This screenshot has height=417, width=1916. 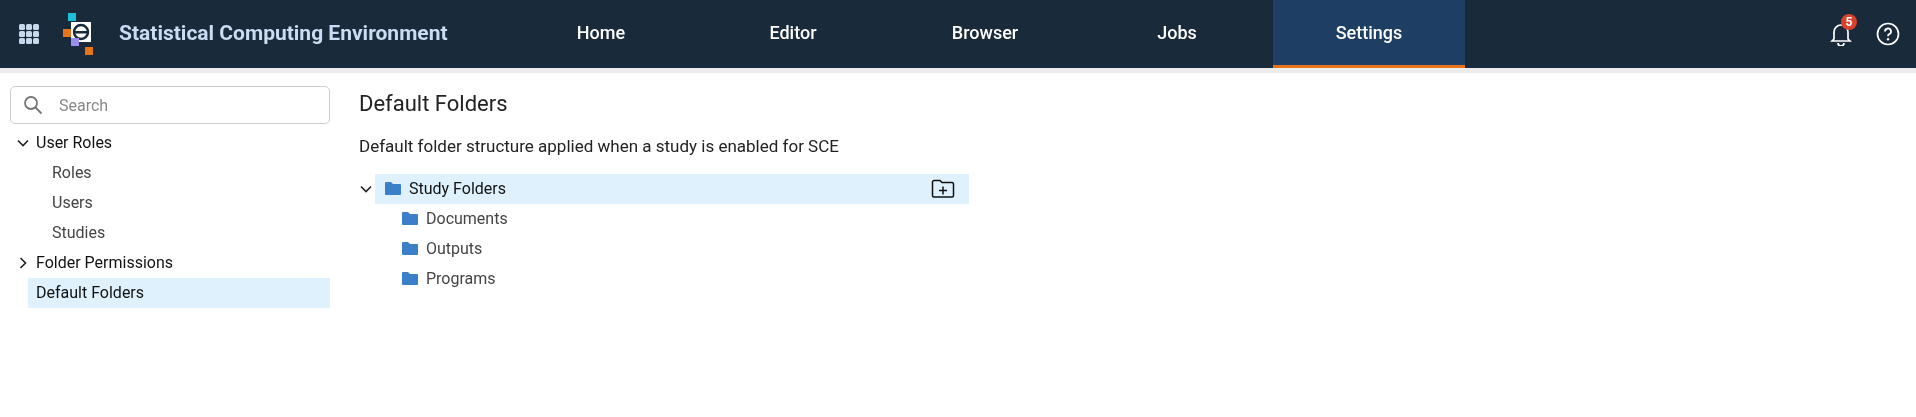 I want to click on search-icon, so click(x=33, y=105).